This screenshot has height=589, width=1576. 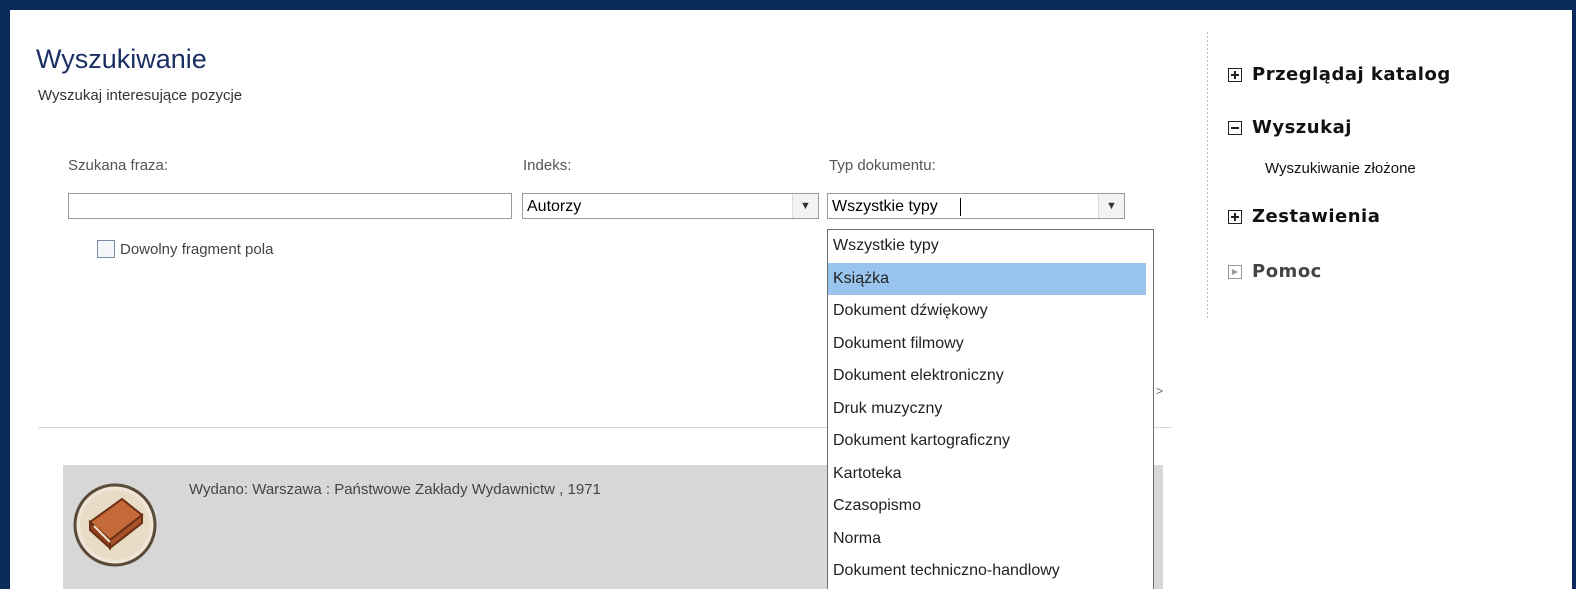 What do you see at coordinates (976, 206) in the screenshot?
I see `doctype-select: Wszystkie typy ▼` at bounding box center [976, 206].